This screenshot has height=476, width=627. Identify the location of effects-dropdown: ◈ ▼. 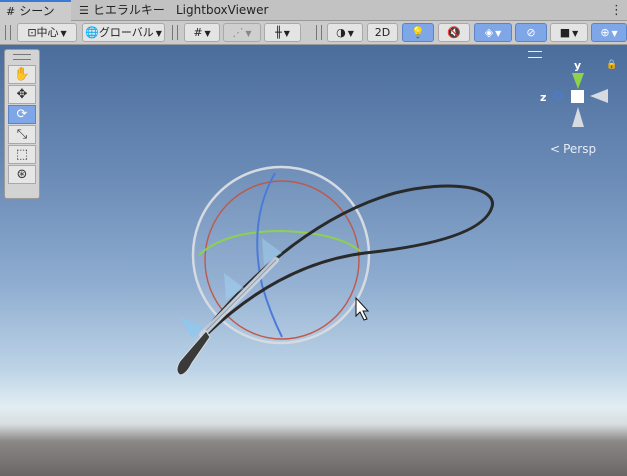
(493, 32).